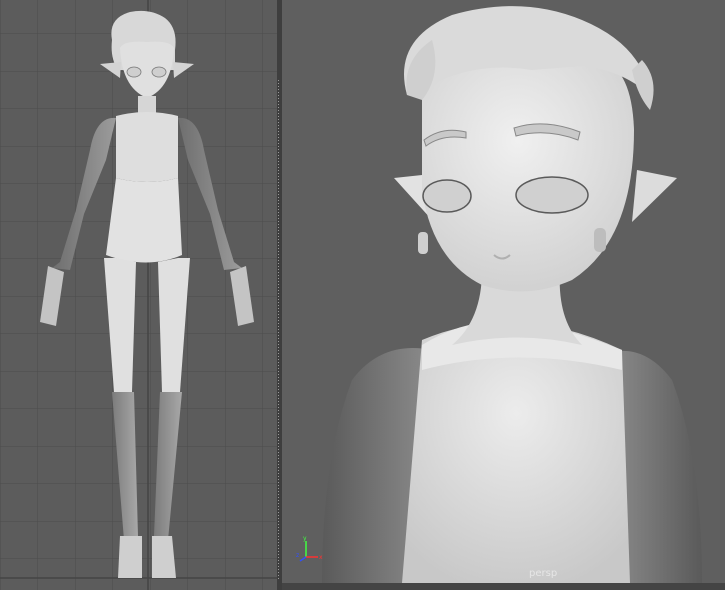 Image resolution: width=725 pixels, height=590 pixels. I want to click on axis-z-label: z, so click(297, 555).